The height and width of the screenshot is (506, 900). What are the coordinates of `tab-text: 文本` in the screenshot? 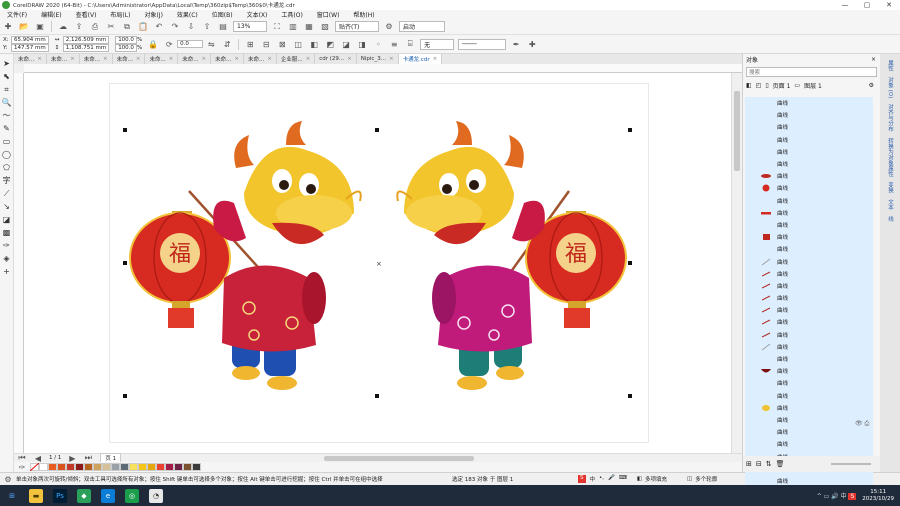 It's located at (890, 204).